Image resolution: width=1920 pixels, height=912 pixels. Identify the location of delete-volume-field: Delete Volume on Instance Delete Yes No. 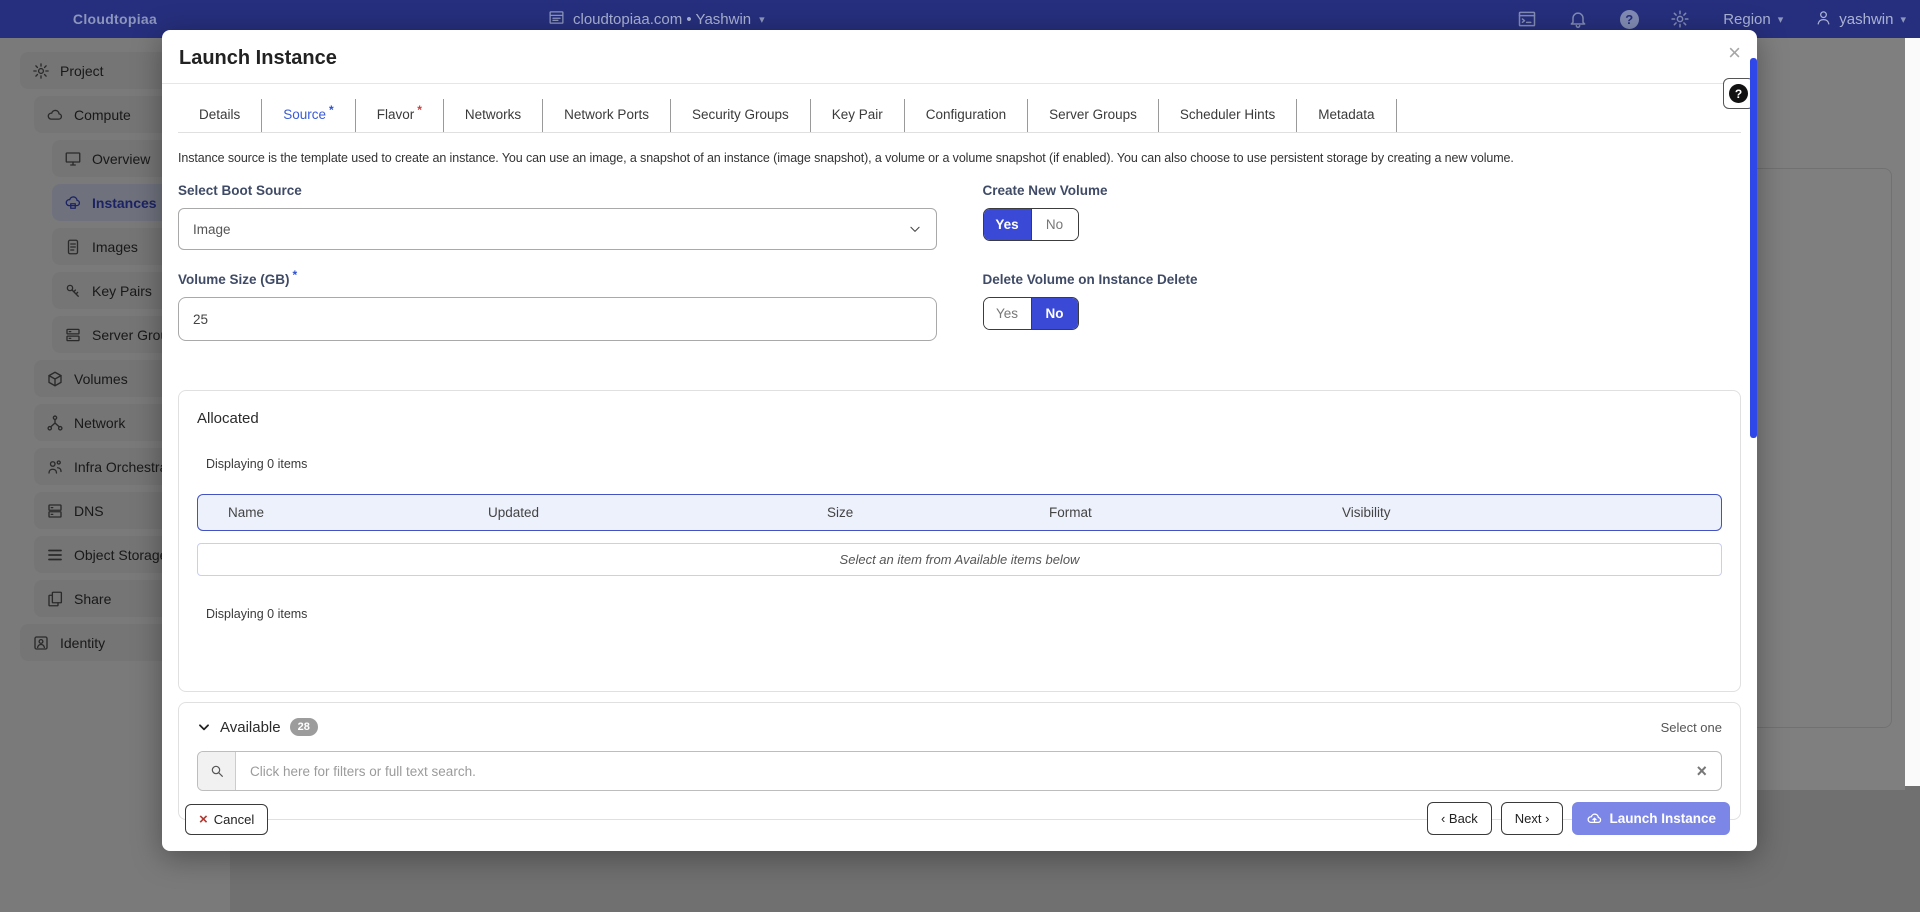
(1362, 306).